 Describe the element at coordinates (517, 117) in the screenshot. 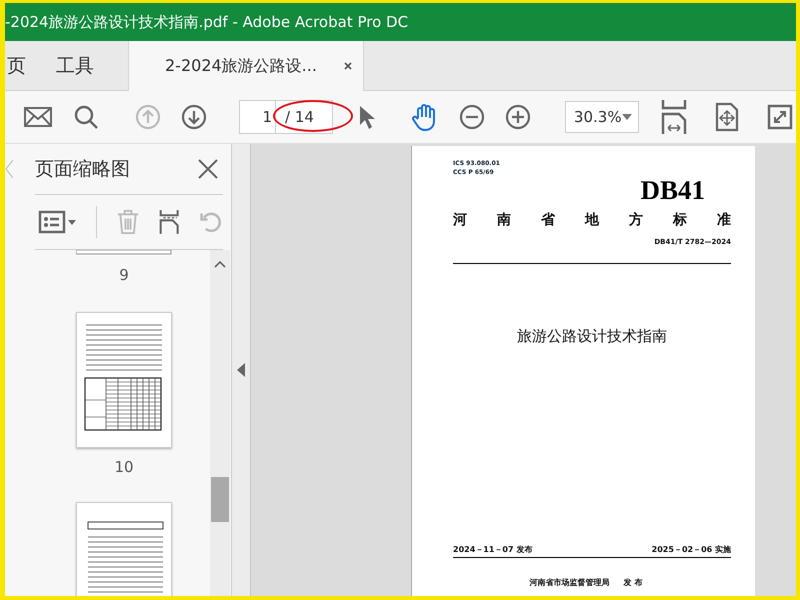

I see `zoom-in-icon` at that location.